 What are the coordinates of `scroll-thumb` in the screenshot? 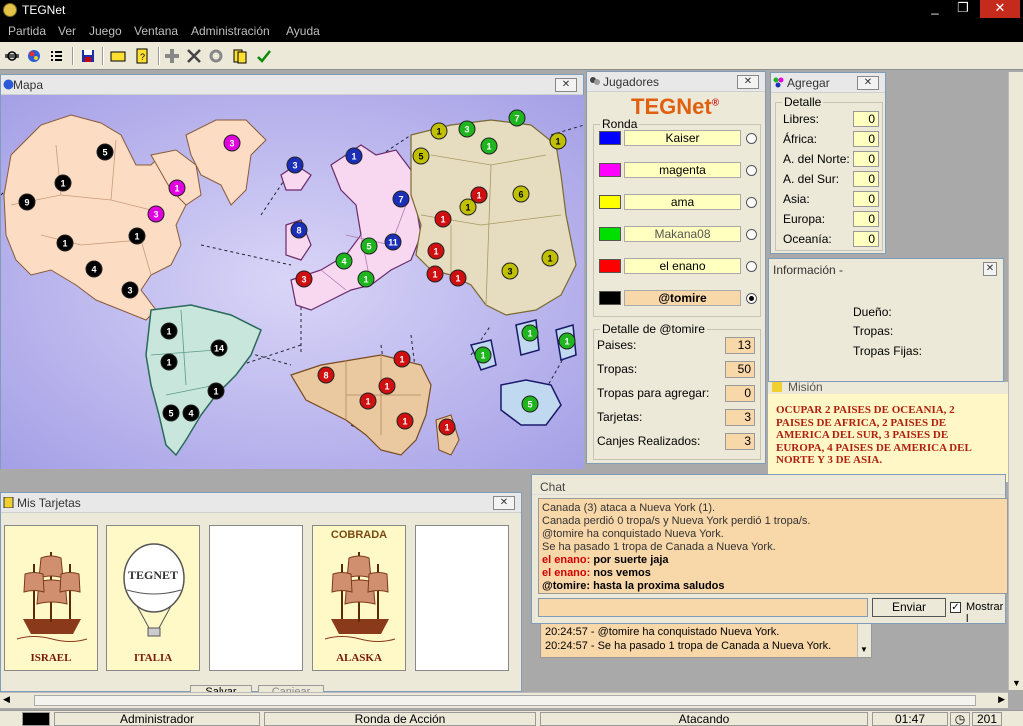 It's located at (505, 700).